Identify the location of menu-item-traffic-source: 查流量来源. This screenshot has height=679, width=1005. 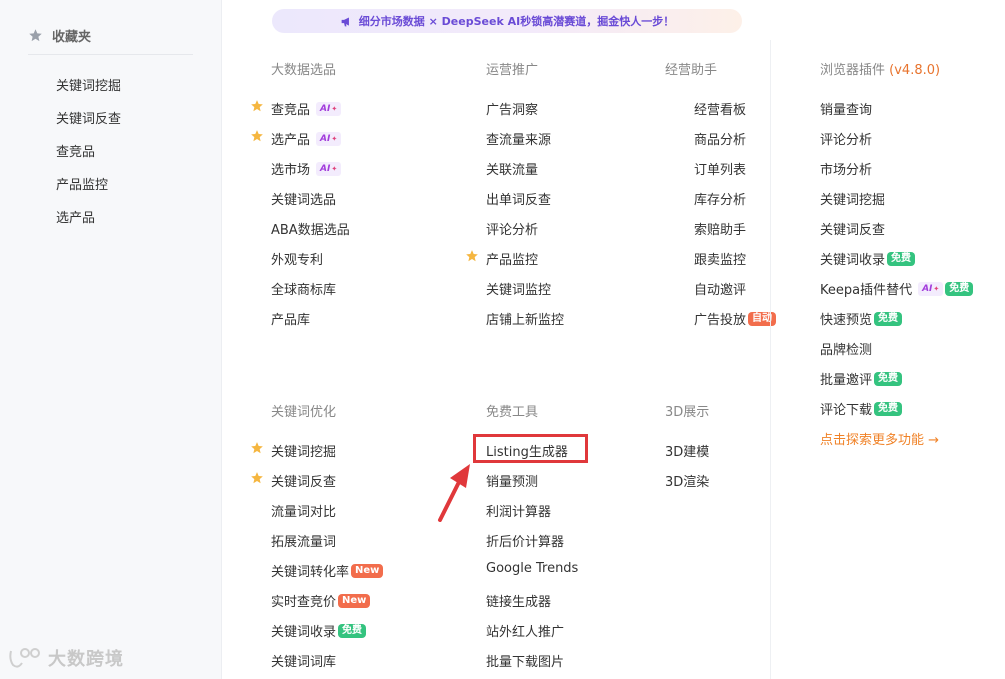
(518, 138).